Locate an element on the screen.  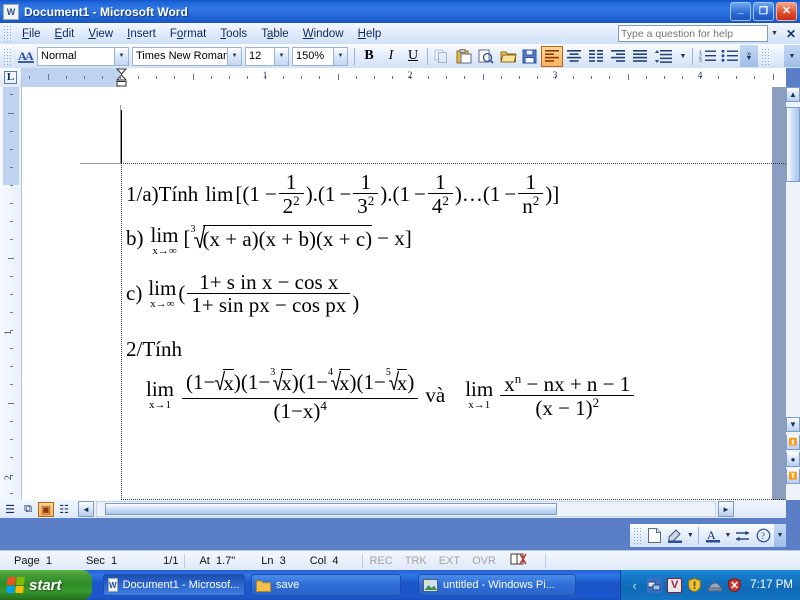
select-browse-object-button: ● is located at coordinates (793, 459).